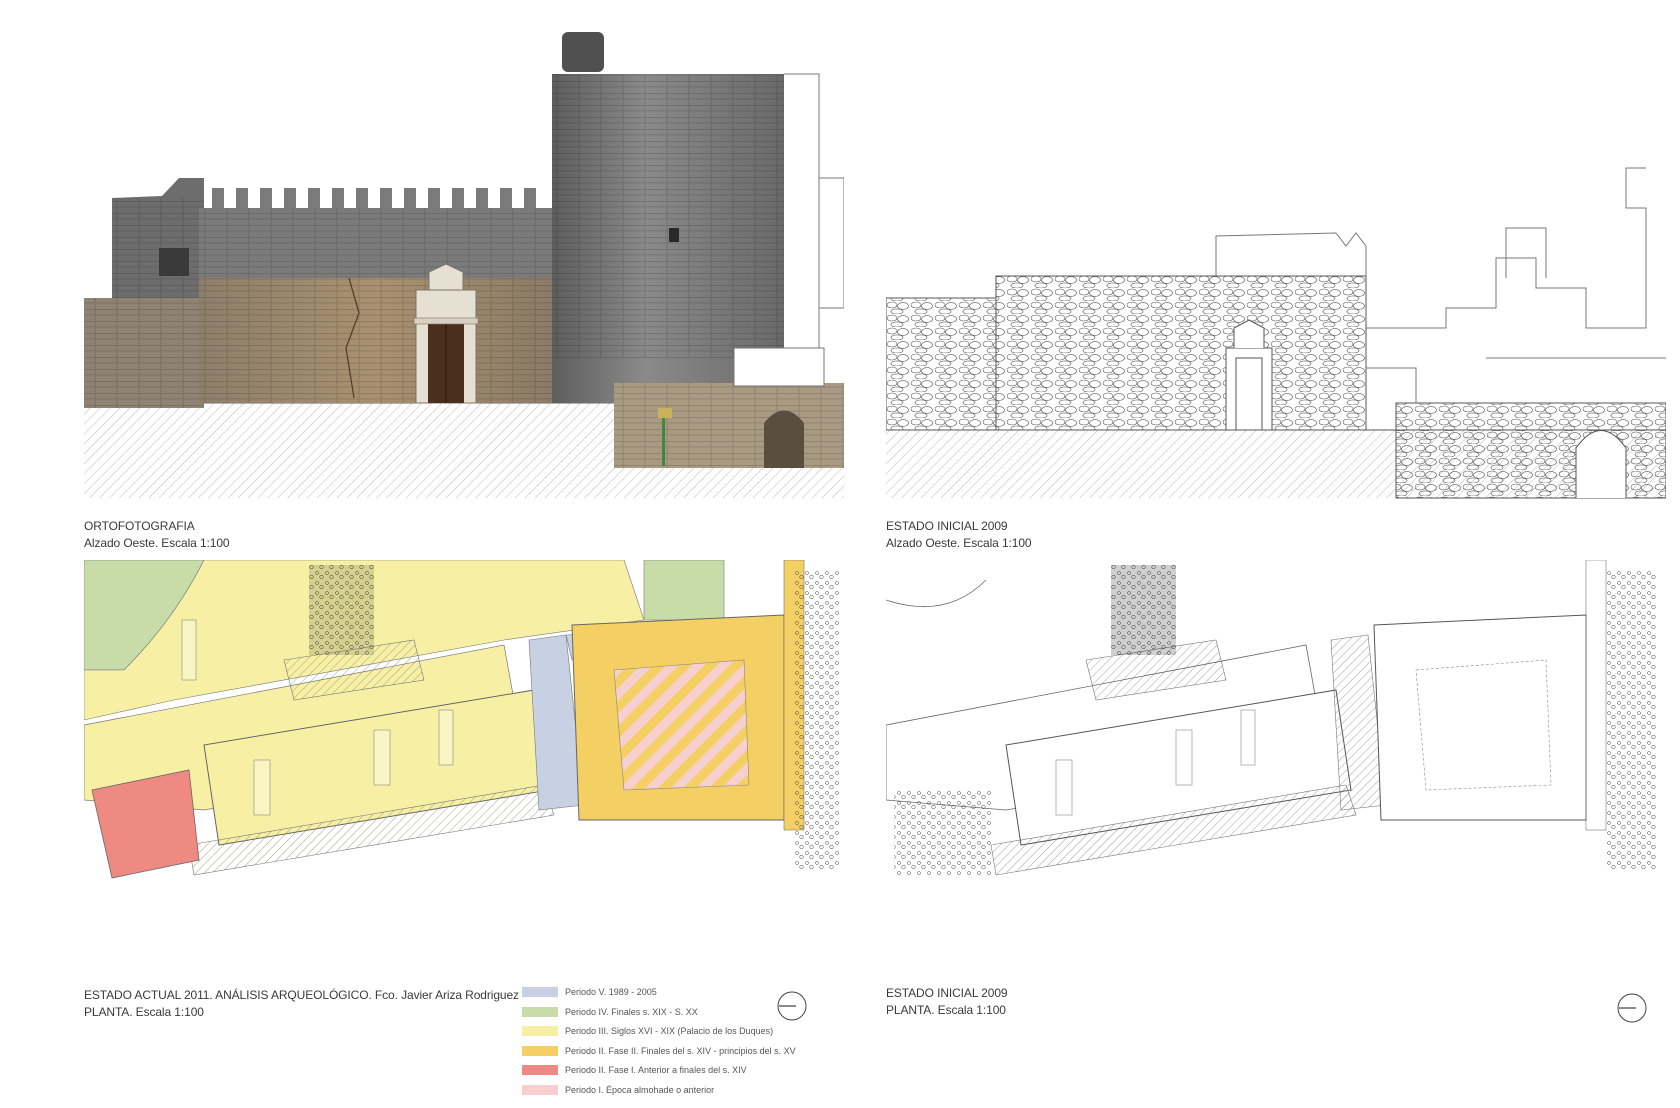 The height and width of the screenshot is (1108, 1680). What do you see at coordinates (144, 1012) in the screenshot?
I see `actual-plan-subtitle: PLANTA. Escala 1:100` at bounding box center [144, 1012].